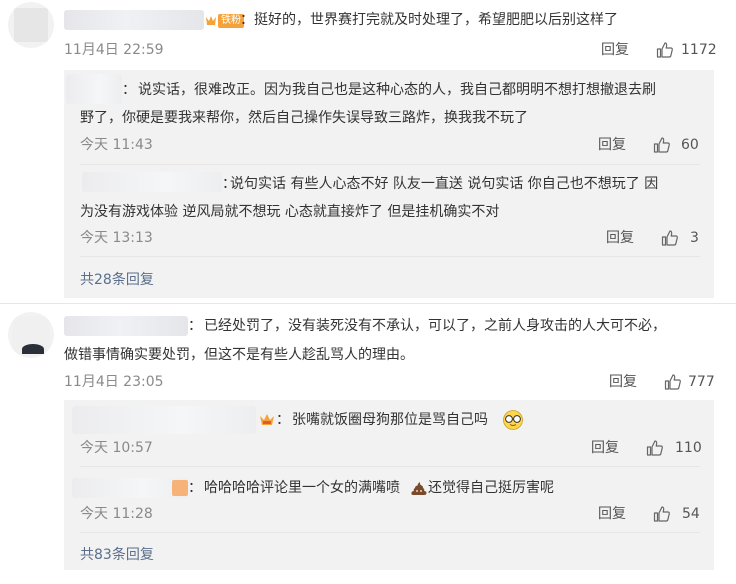  What do you see at coordinates (699, 50) in the screenshot?
I see `like-count: 1172` at bounding box center [699, 50].